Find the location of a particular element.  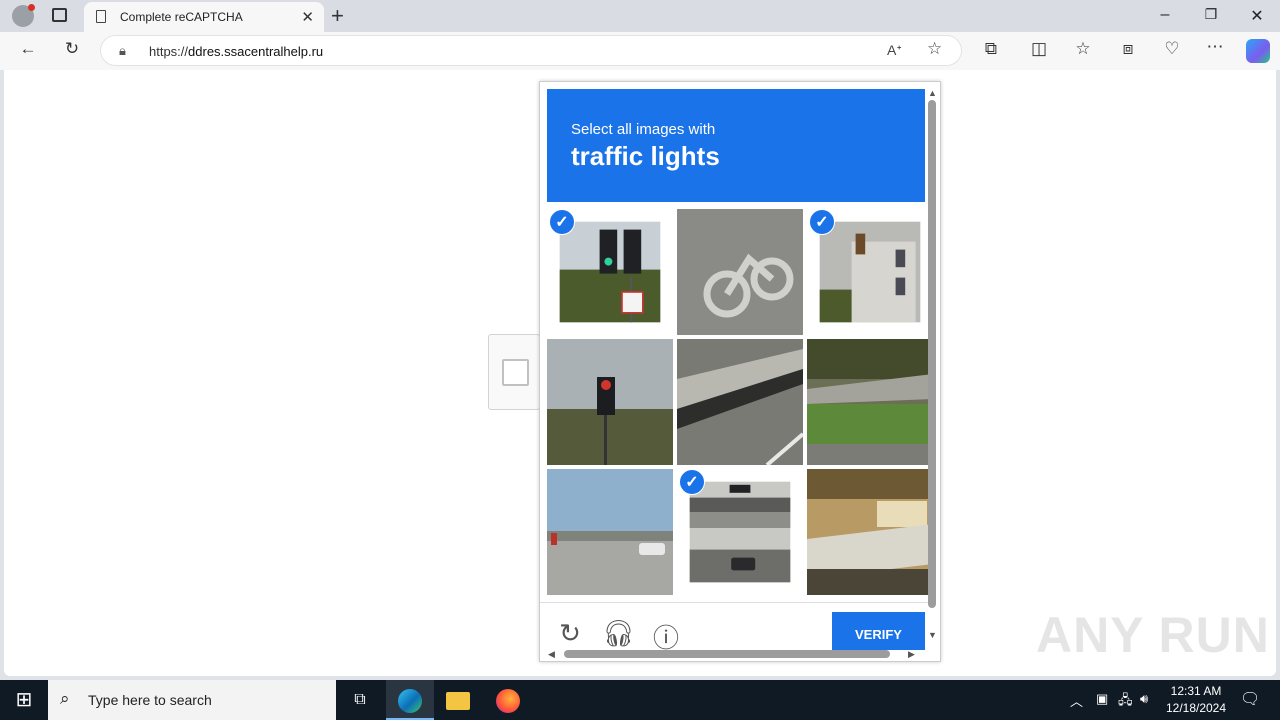

recaptcha-checkbox-widget is located at coordinates (514, 372).